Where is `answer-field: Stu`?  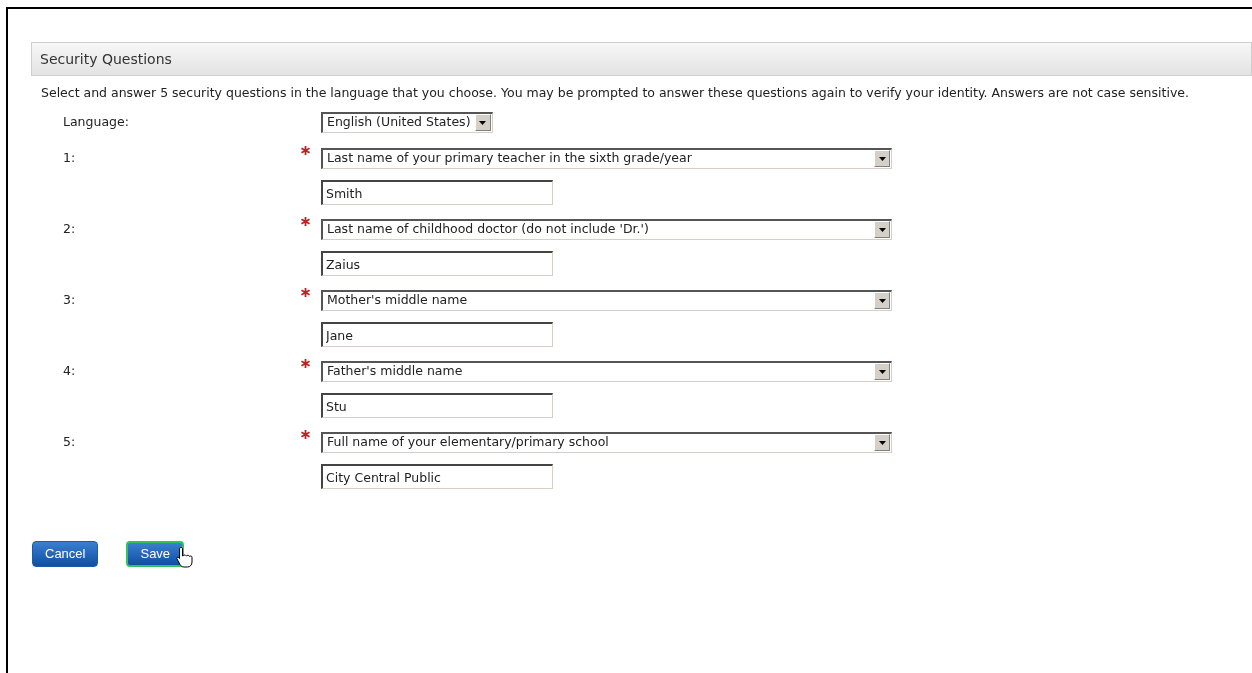
answer-field: Stu is located at coordinates (437, 405).